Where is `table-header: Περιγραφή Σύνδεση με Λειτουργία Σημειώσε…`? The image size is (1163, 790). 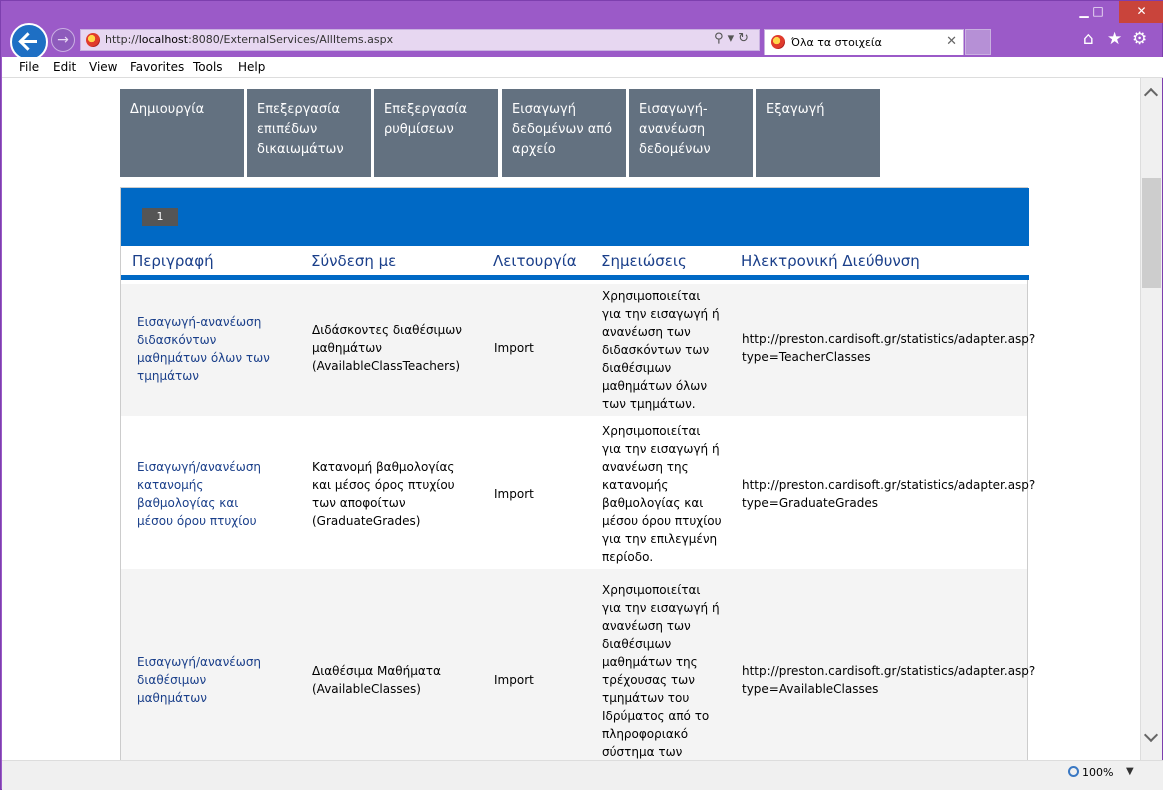
table-header: Περιγραφή Σύνδεση με Λειτουργία Σημειώσε… is located at coordinates (575, 263).